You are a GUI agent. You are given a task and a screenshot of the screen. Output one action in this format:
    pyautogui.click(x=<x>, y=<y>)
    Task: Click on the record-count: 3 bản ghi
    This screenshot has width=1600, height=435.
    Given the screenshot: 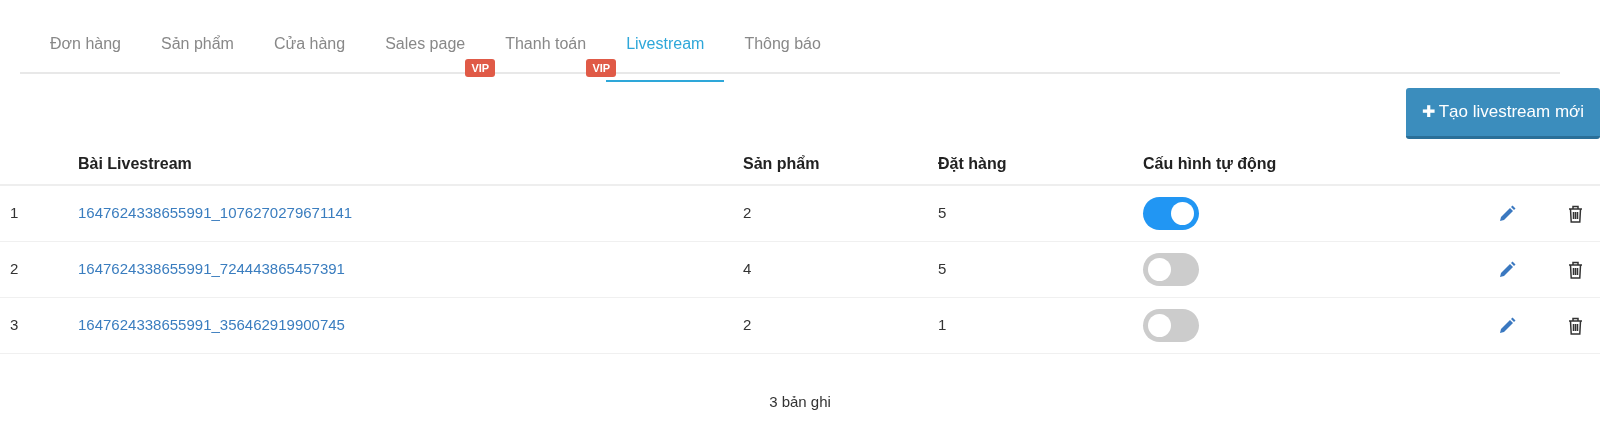 What is the action you would take?
    pyautogui.click(x=800, y=402)
    